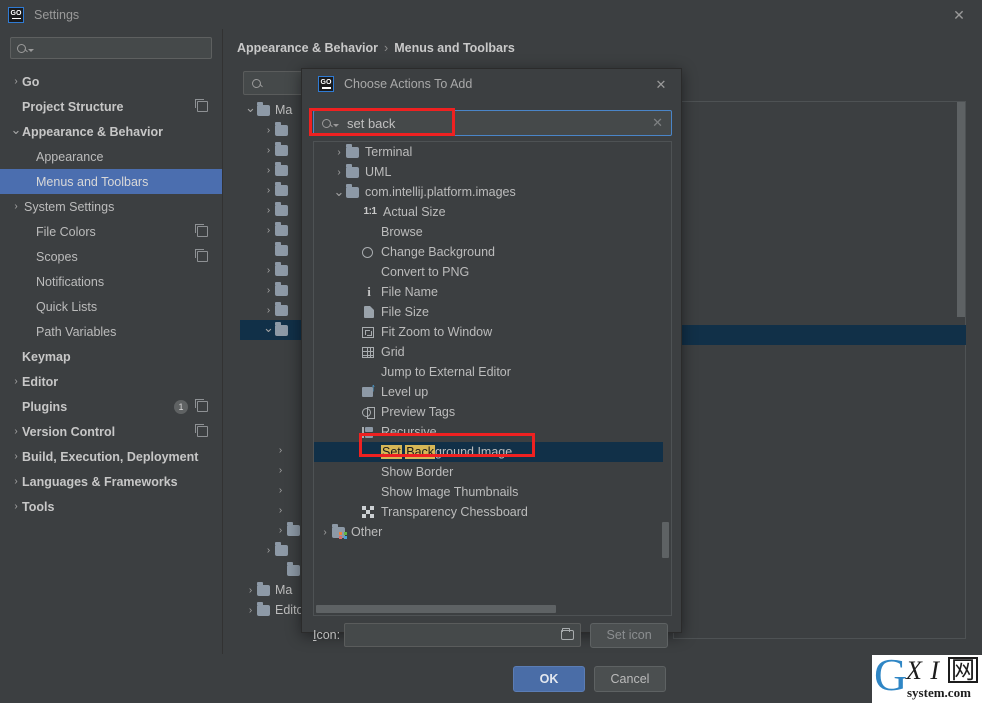 The width and height of the screenshot is (982, 703). Describe the element at coordinates (488, 372) in the screenshot. I see `action-row: Jump to External Editor` at that location.